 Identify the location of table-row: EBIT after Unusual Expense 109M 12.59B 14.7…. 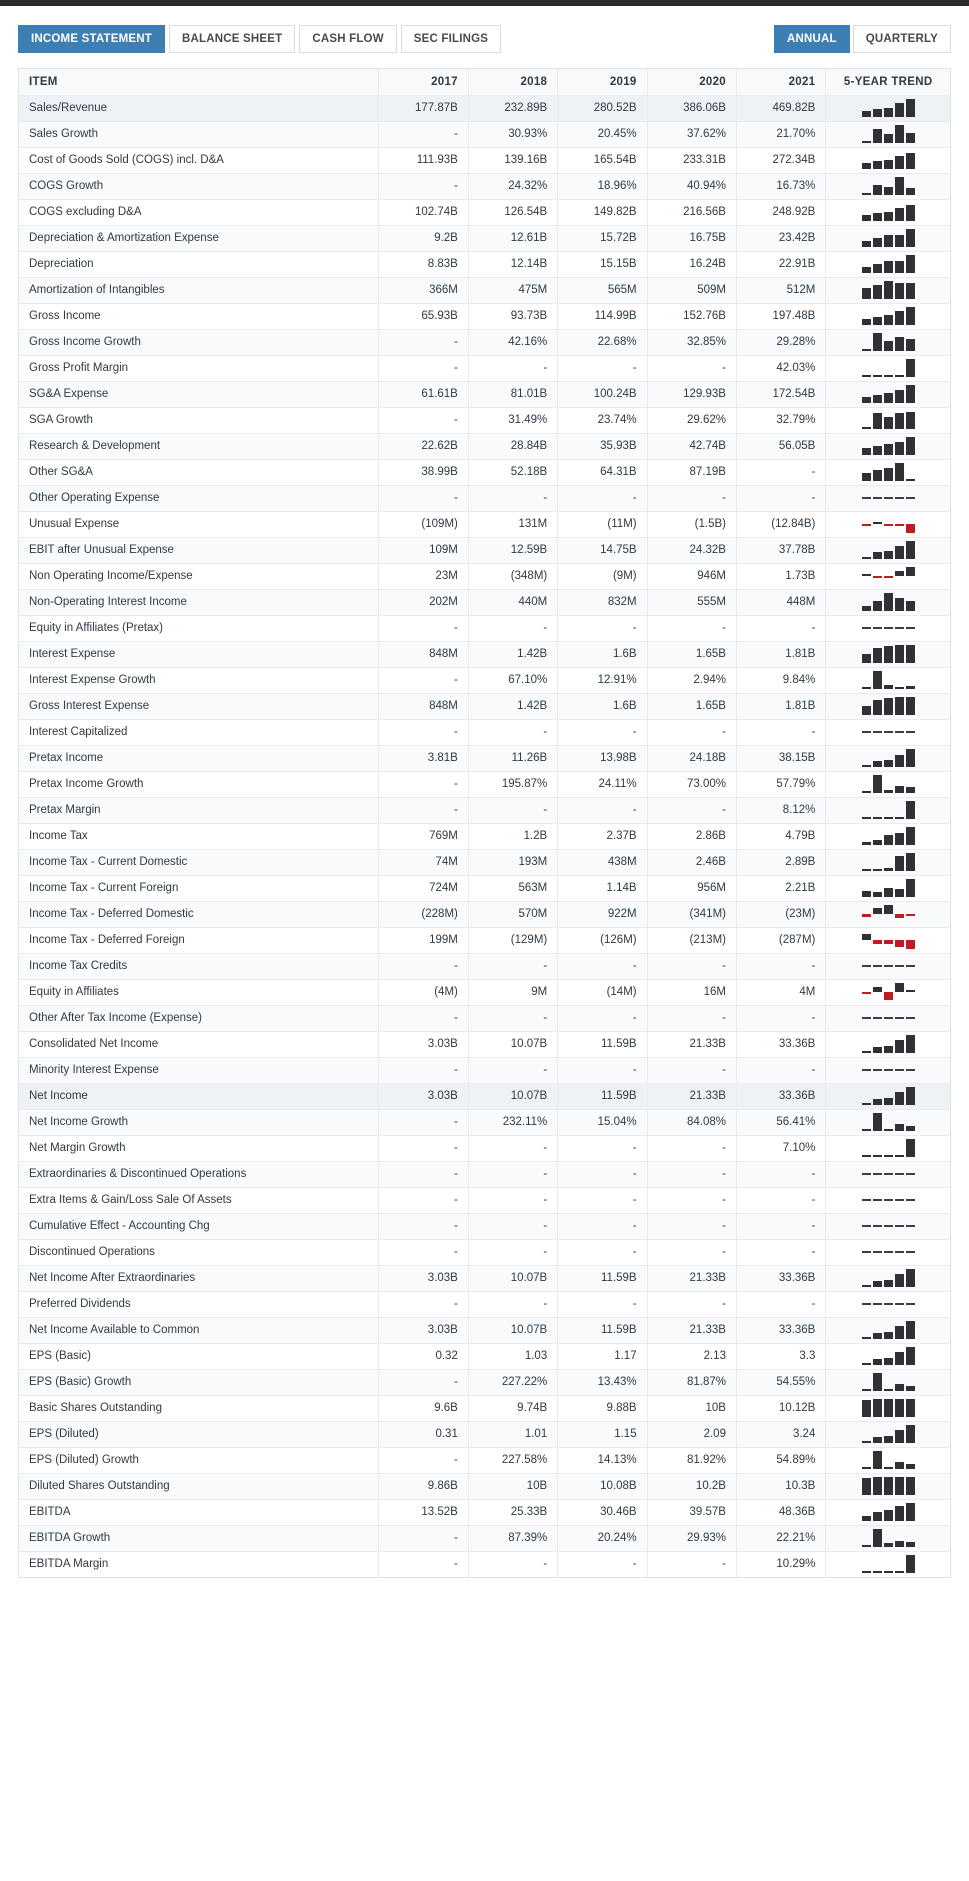
(484, 550).